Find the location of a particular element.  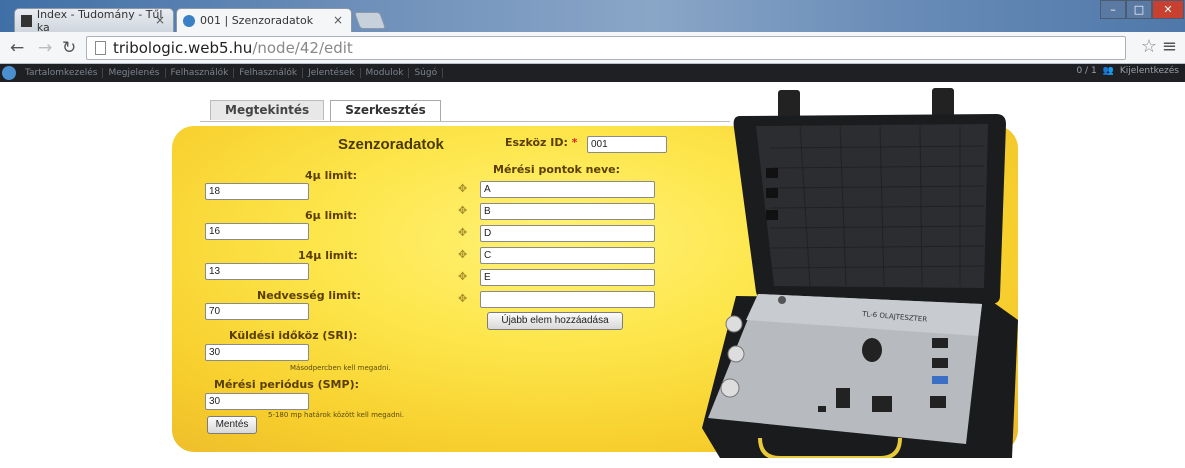

device-id-input: 001 is located at coordinates (627, 144).